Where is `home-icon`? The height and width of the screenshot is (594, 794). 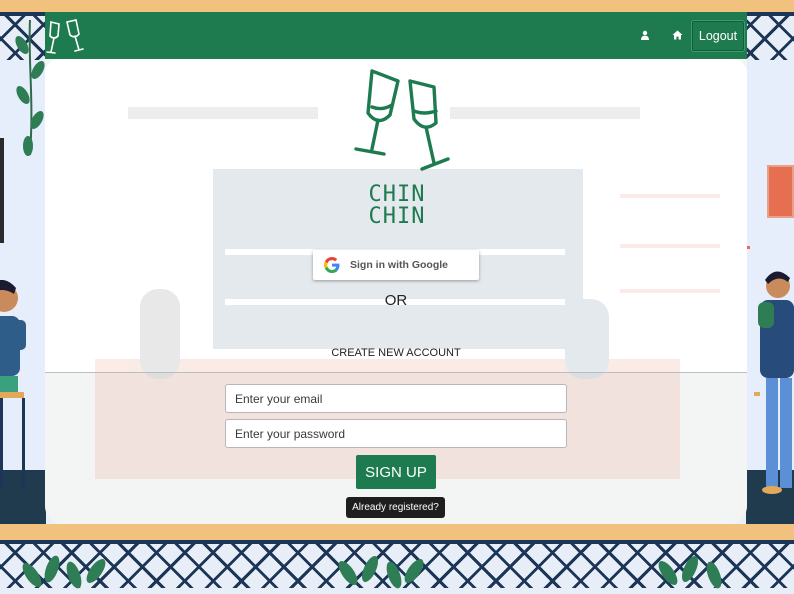 home-icon is located at coordinates (677, 35).